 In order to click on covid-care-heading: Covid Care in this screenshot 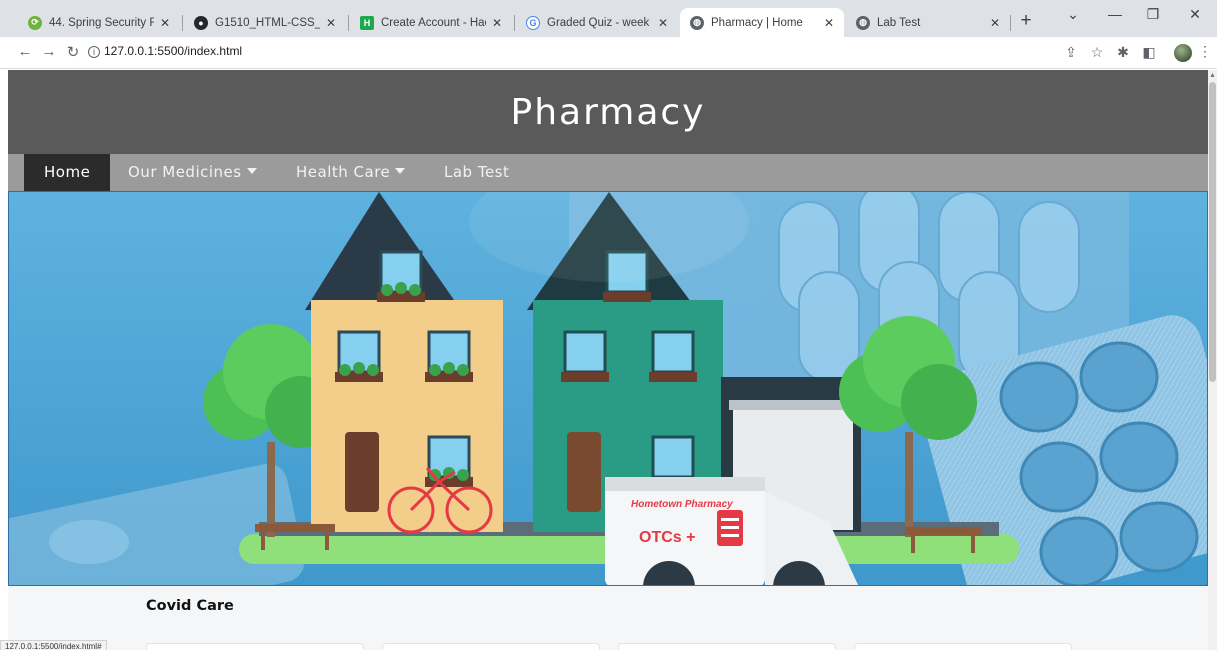, I will do `click(190, 606)`.